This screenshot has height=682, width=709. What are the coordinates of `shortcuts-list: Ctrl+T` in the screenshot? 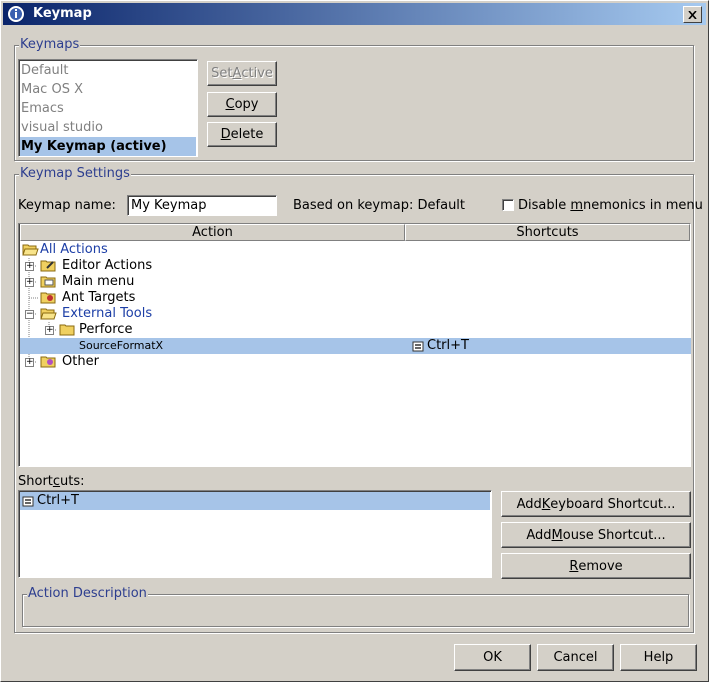 It's located at (255, 534).